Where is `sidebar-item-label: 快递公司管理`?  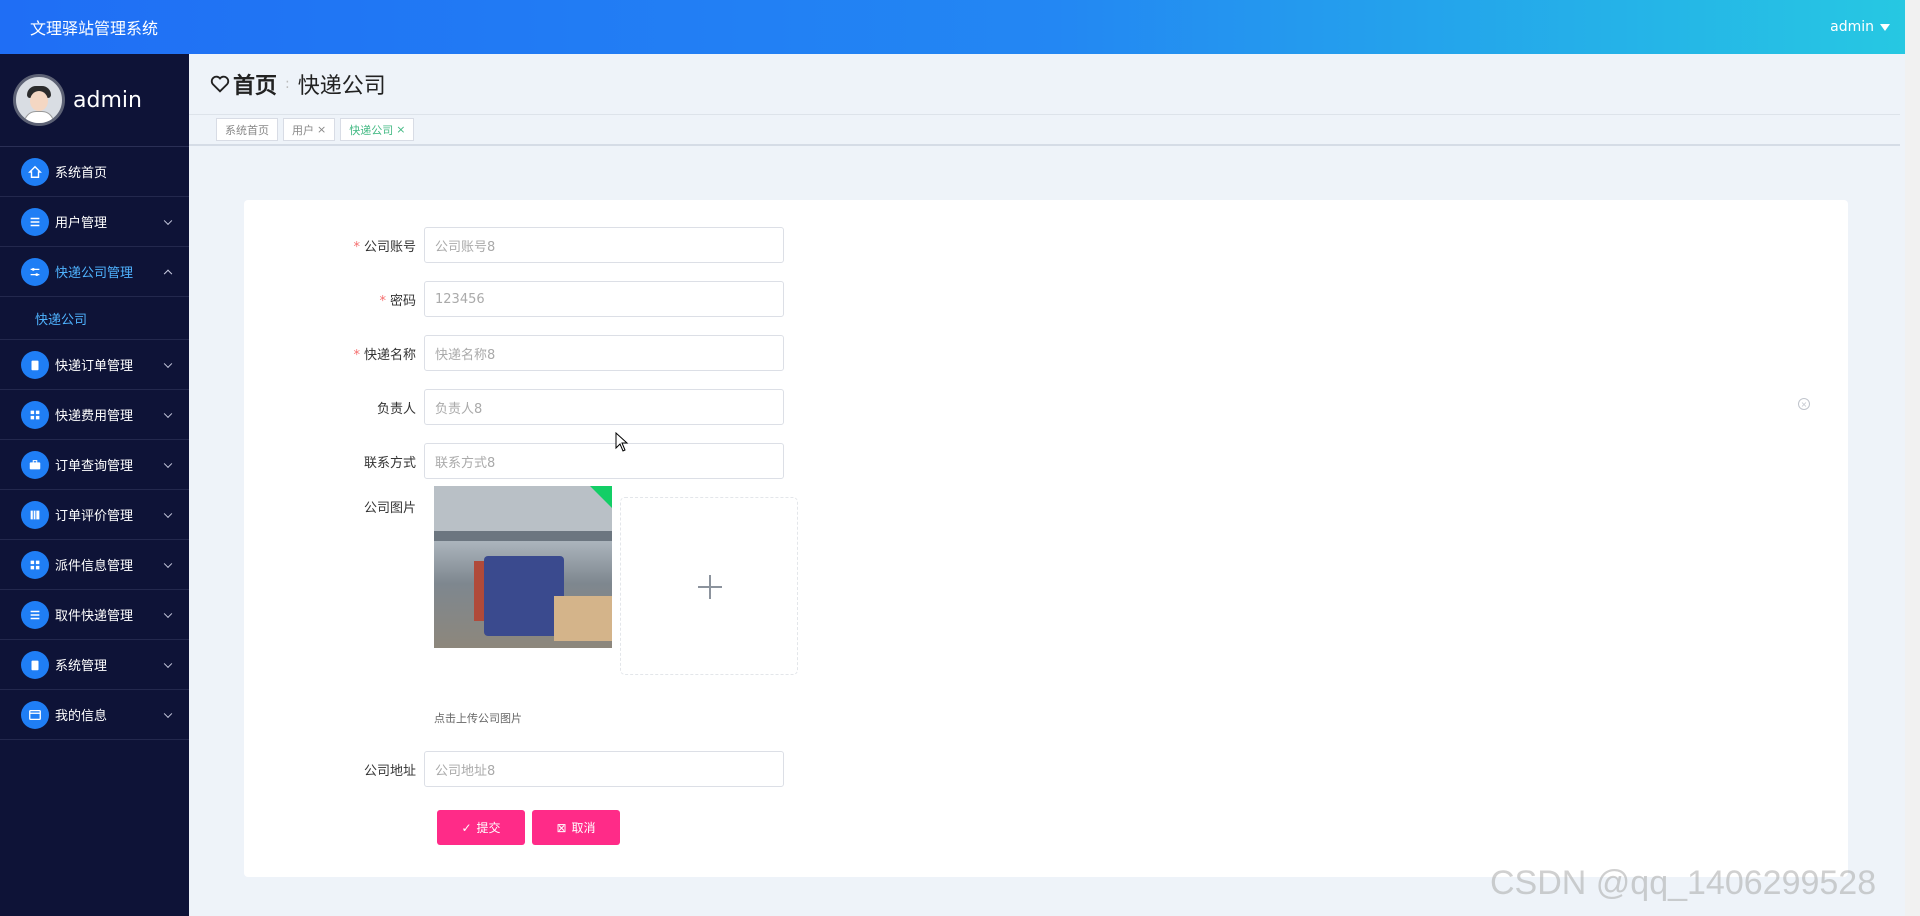
sidebar-item-label: 快递公司管理 is located at coordinates (94, 273).